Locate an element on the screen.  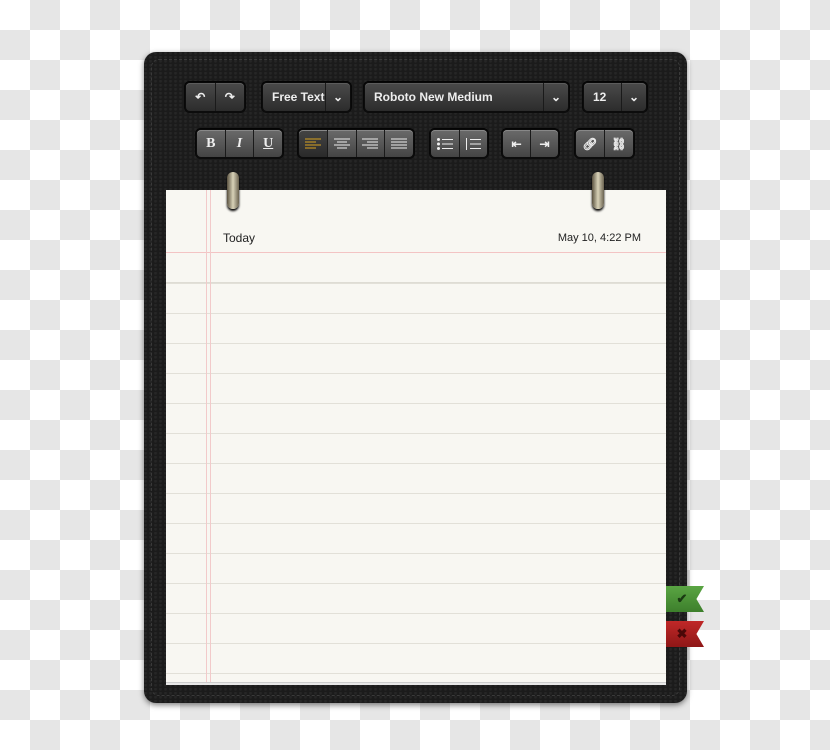
link-group: 🔗︎ ⛓︎ is located at coordinates (604, 143).